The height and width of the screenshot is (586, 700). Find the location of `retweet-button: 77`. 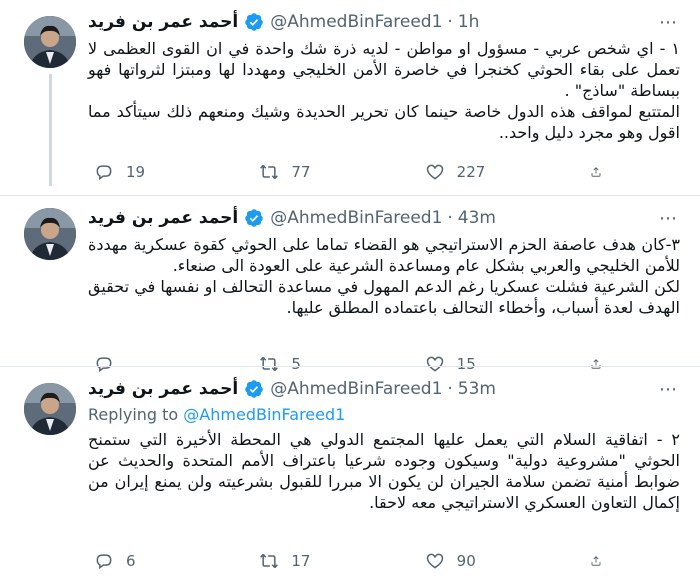

retweet-button: 77 is located at coordinates (314, 172).